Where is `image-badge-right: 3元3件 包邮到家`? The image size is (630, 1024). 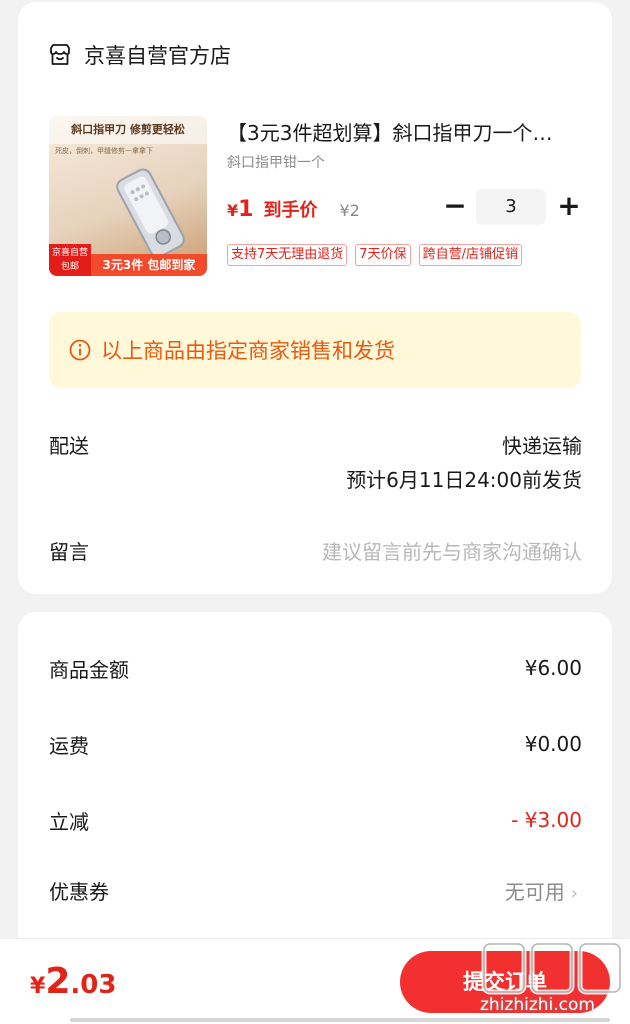
image-badge-right: 3元3件 包邮到家 is located at coordinates (149, 265).